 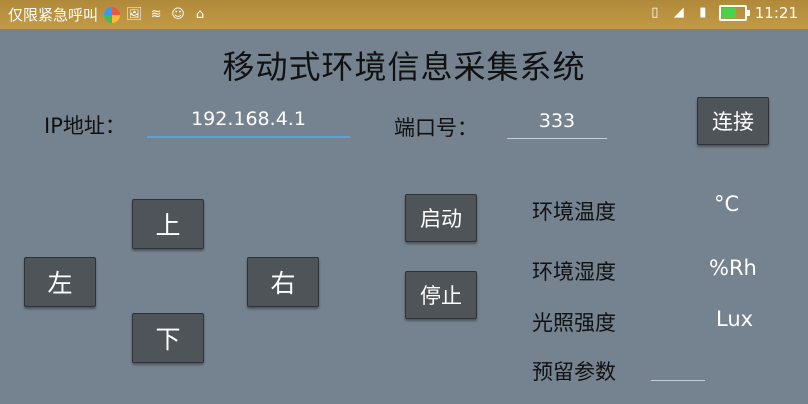 What do you see at coordinates (735, 319) in the screenshot?
I see `light-unit: Lux` at bounding box center [735, 319].